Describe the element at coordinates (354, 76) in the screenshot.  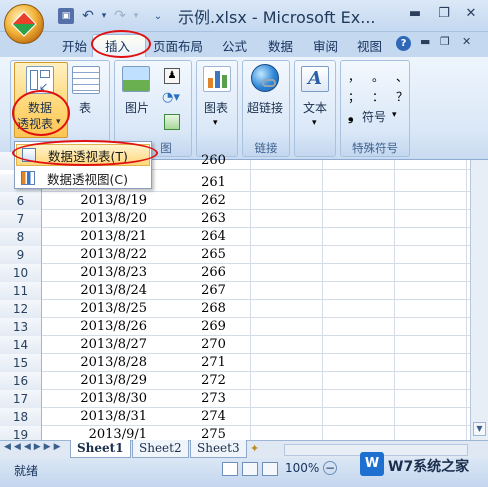
I see `symbol-comma: ，` at that location.